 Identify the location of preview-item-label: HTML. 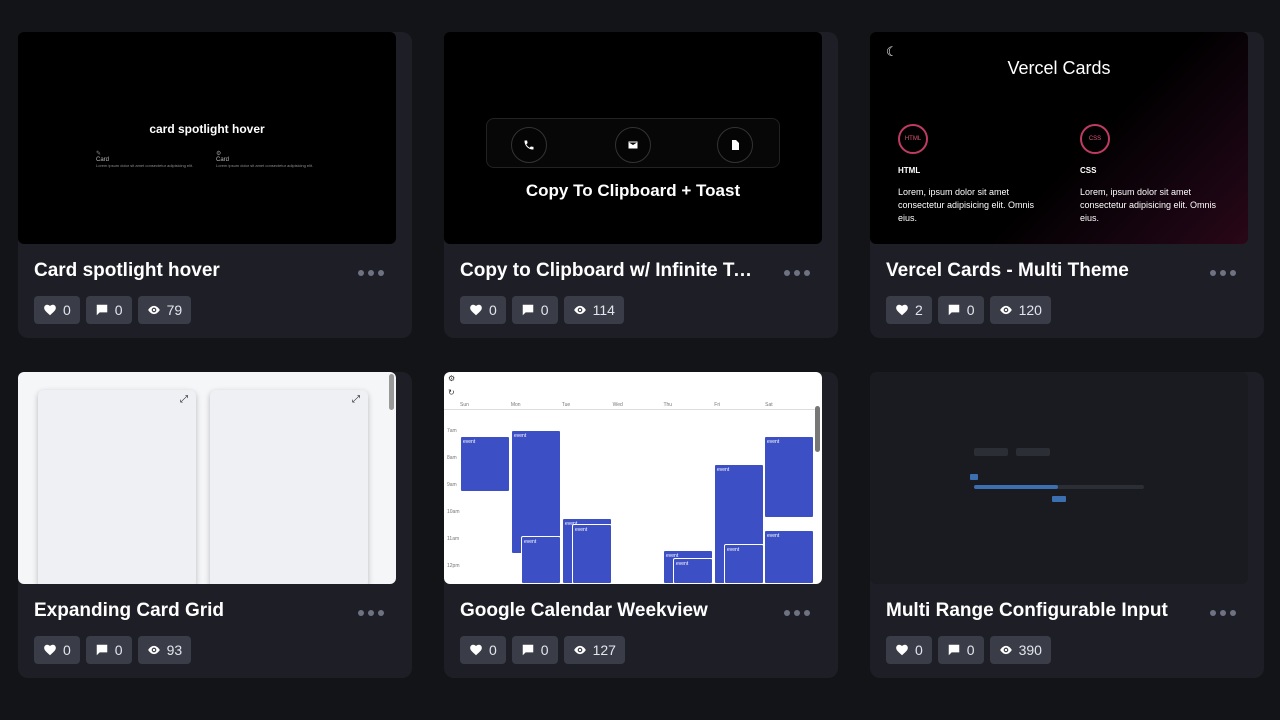
(909, 170).